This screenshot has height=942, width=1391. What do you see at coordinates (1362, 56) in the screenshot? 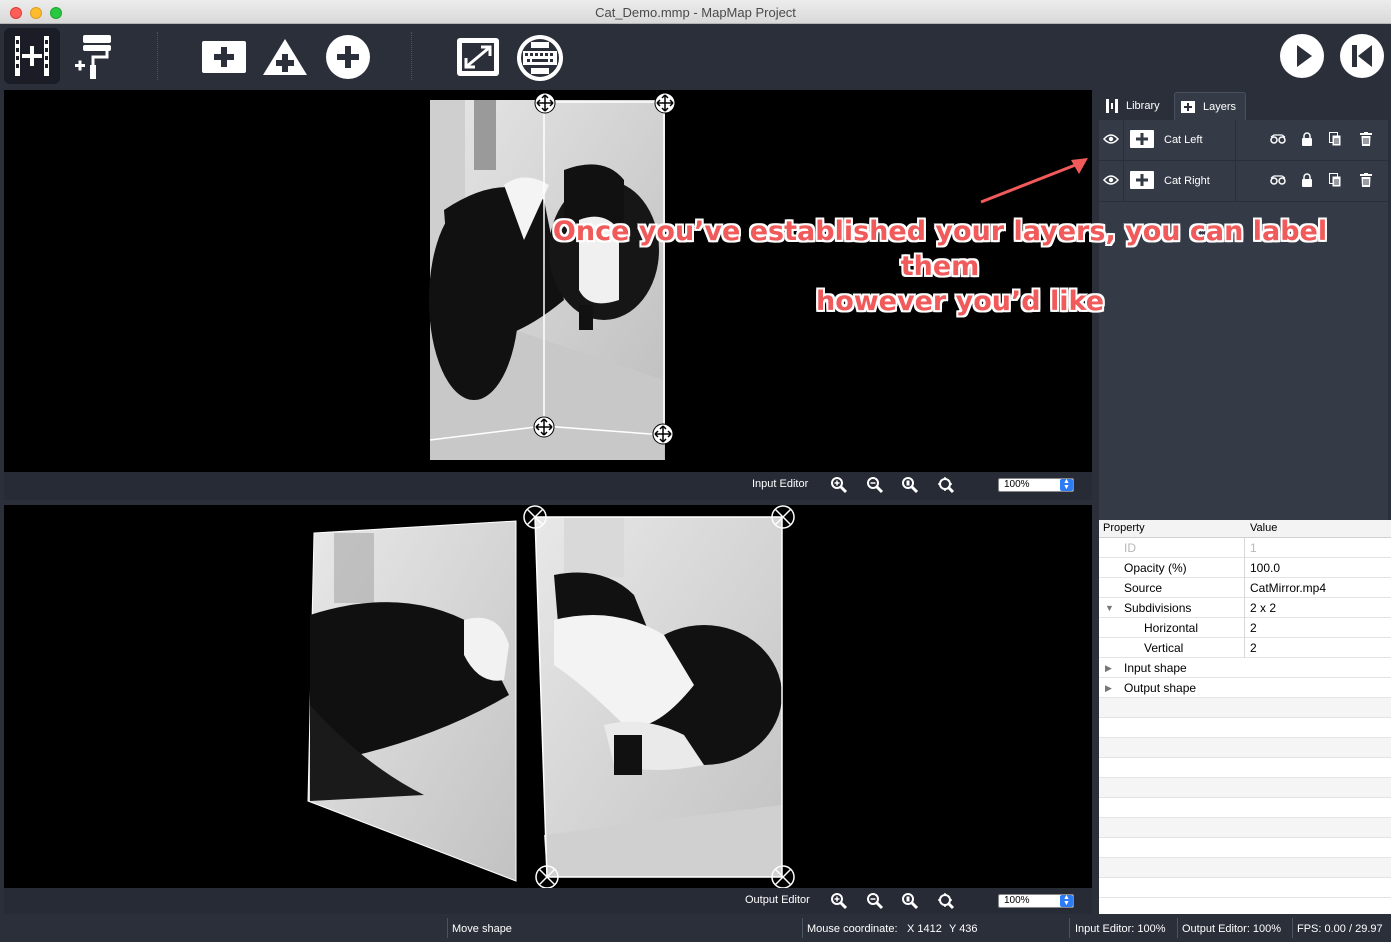
I see `rewind-button` at bounding box center [1362, 56].